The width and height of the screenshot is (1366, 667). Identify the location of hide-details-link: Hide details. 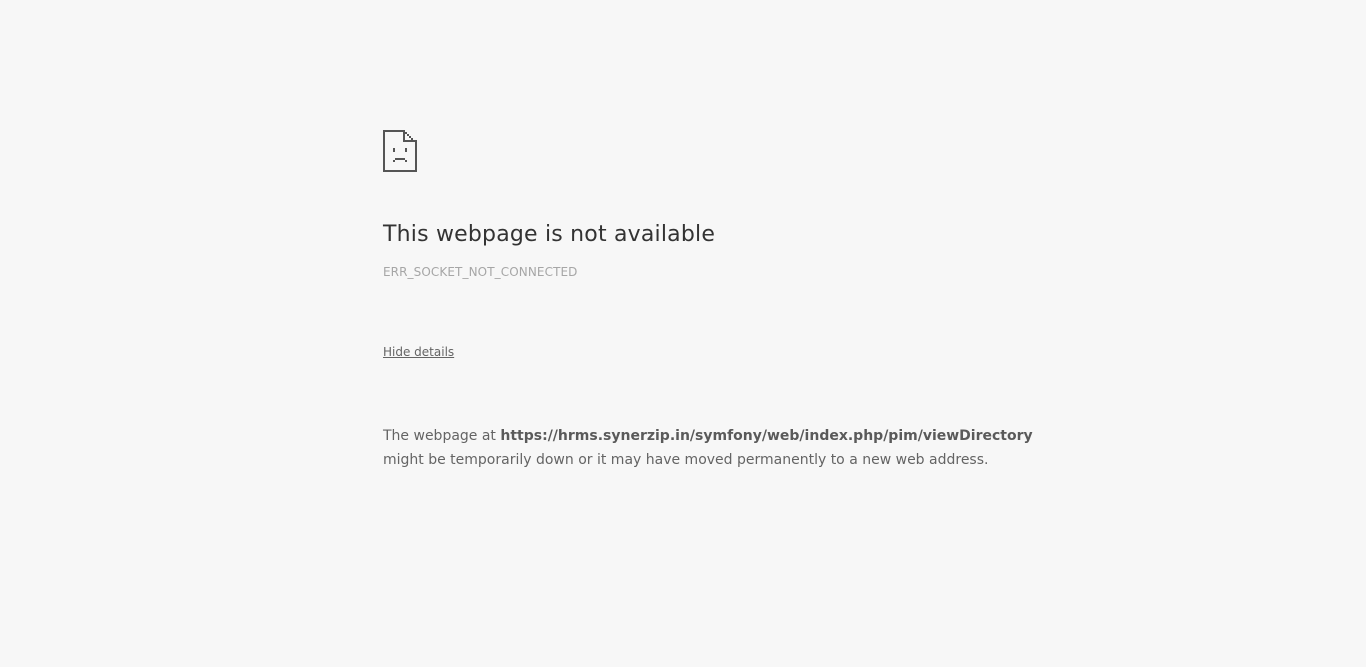
(418, 352).